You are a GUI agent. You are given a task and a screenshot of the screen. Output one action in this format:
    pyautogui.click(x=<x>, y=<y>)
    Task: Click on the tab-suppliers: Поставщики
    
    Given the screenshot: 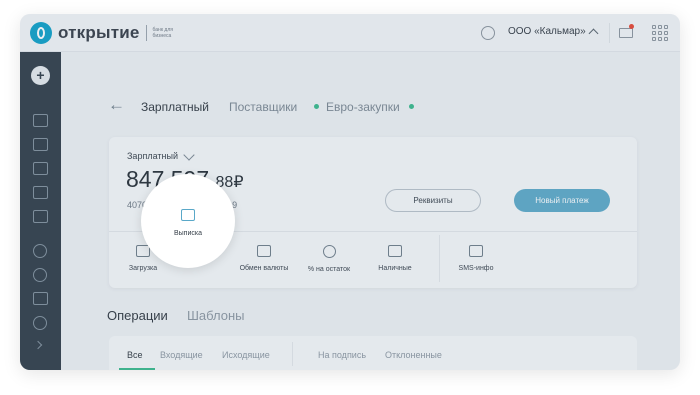 What is the action you would take?
    pyautogui.click(x=263, y=107)
    